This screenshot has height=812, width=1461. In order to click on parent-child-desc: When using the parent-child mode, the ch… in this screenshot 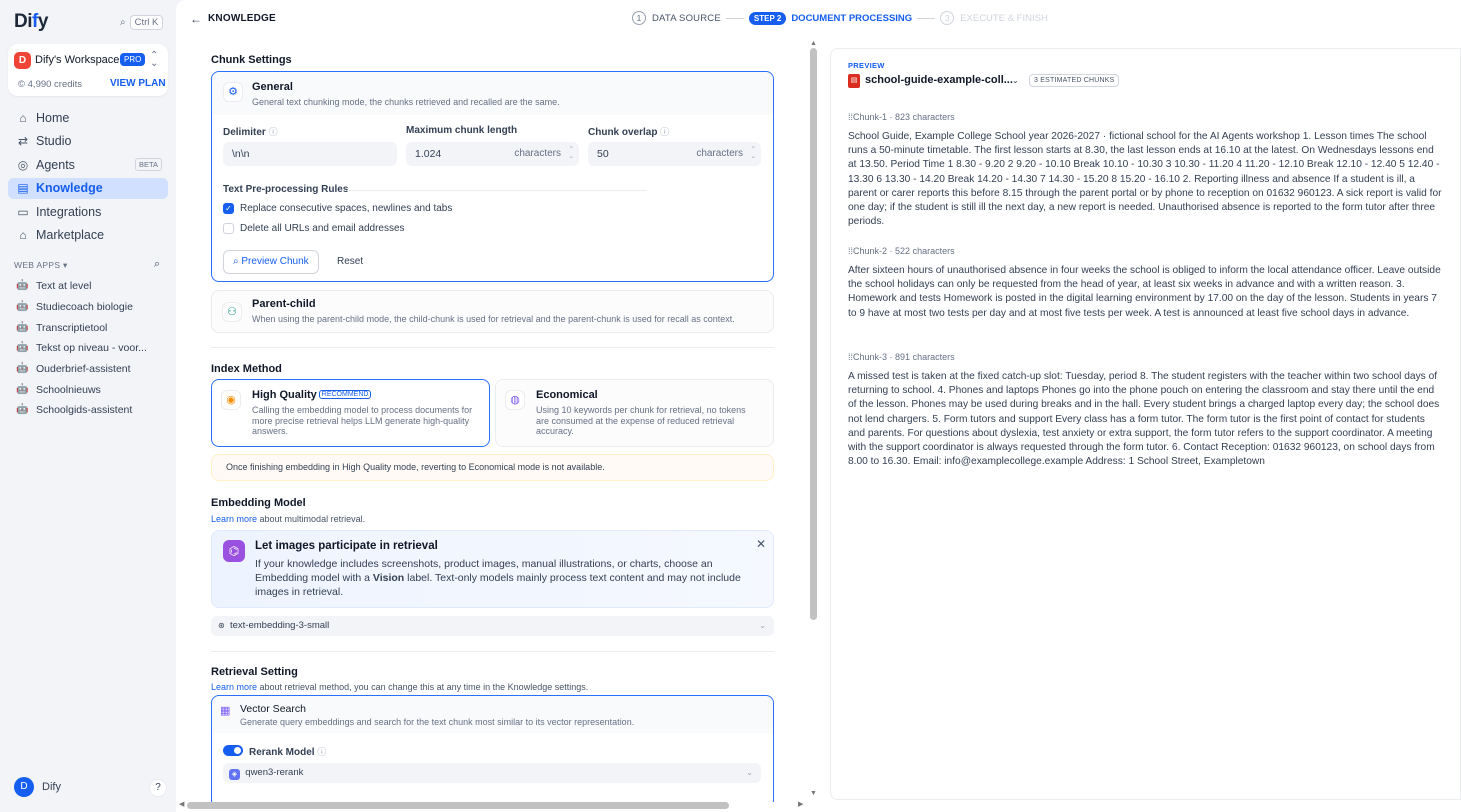, I will do `click(493, 319)`.